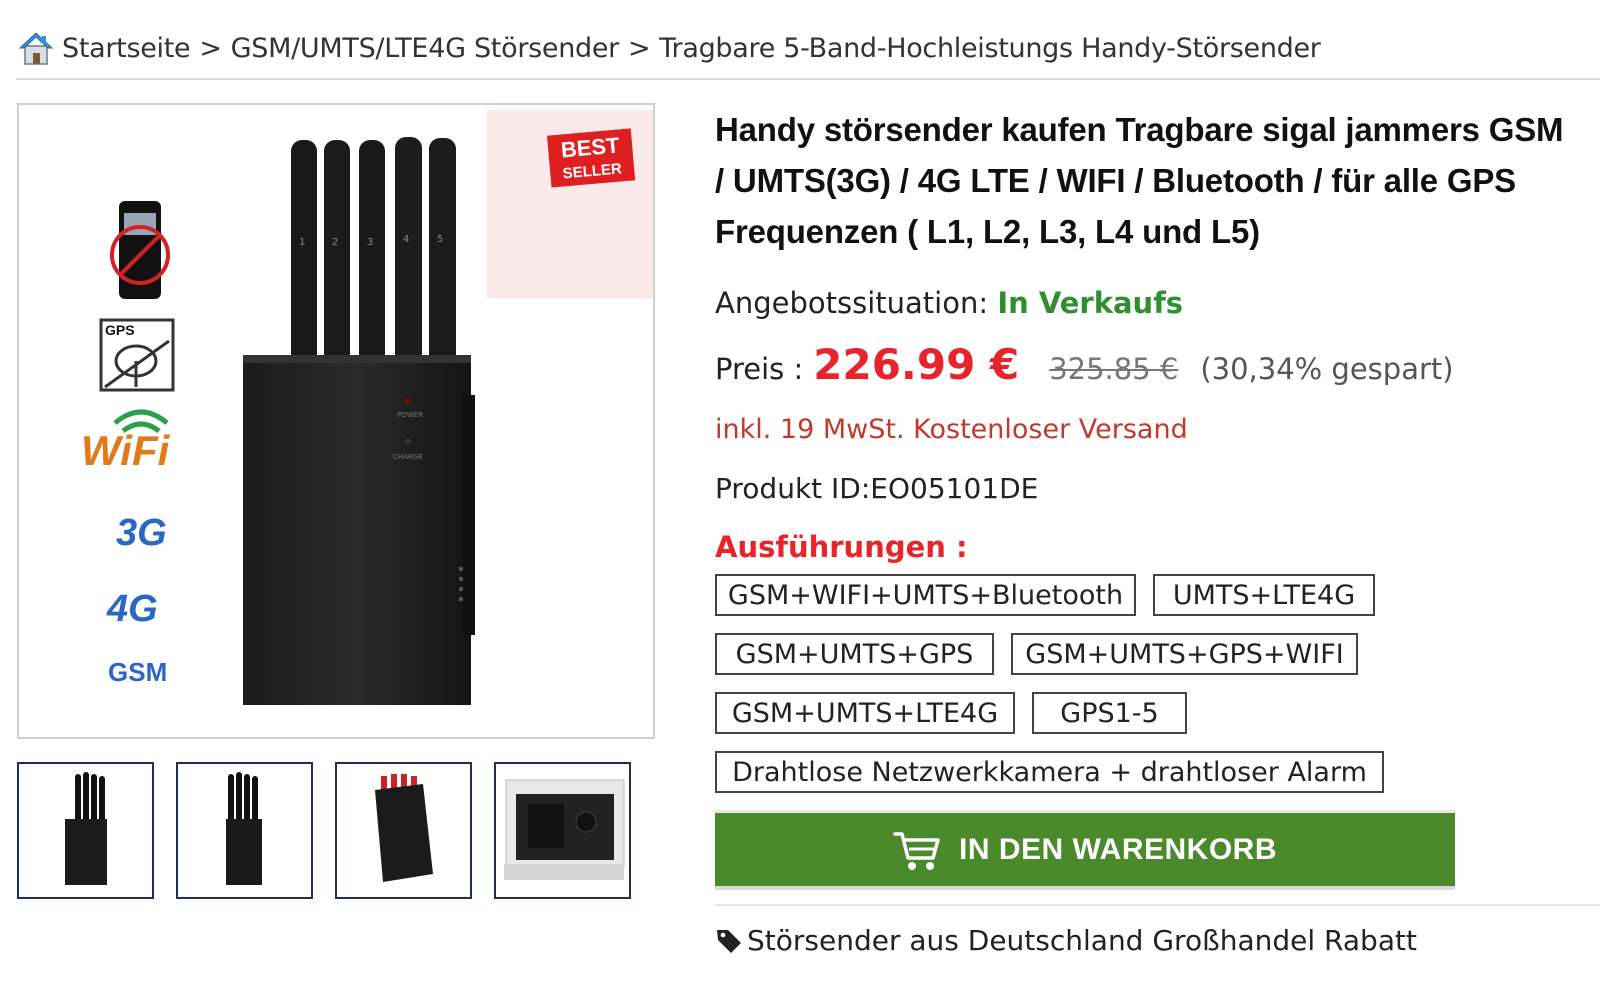 The image size is (1600, 984). I want to click on badge-line1: BEST, so click(590, 147).